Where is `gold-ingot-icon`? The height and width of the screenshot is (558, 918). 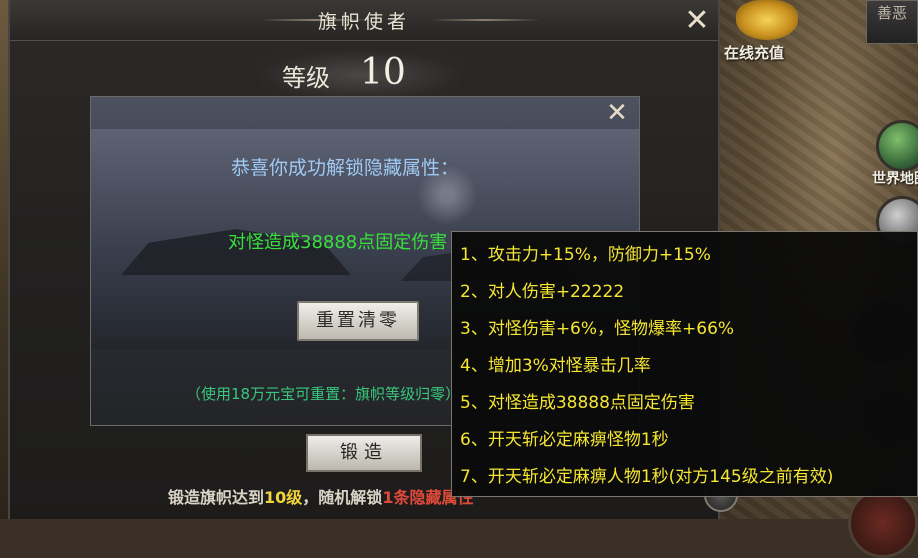 gold-ingot-icon is located at coordinates (767, 20).